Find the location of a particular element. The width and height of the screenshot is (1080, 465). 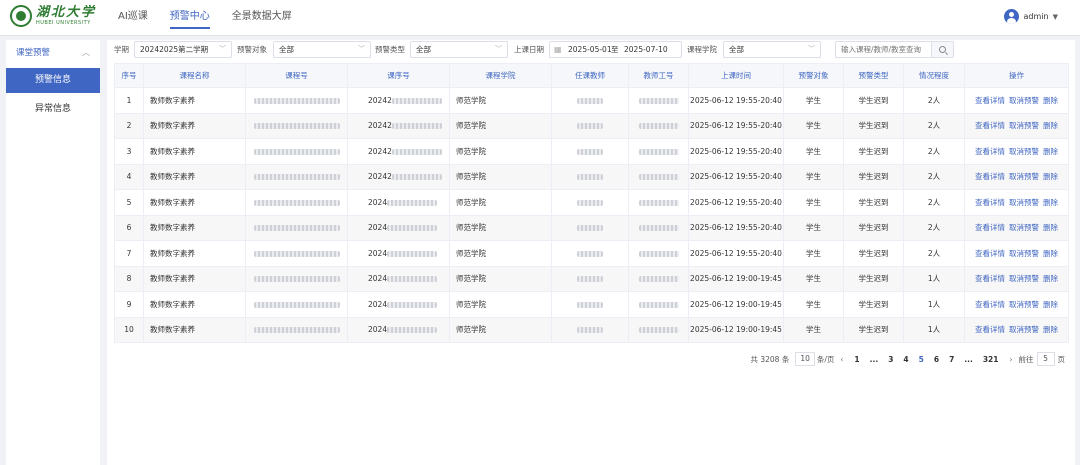

term-select: 20242025第二学期 ﹀ is located at coordinates (183, 49).